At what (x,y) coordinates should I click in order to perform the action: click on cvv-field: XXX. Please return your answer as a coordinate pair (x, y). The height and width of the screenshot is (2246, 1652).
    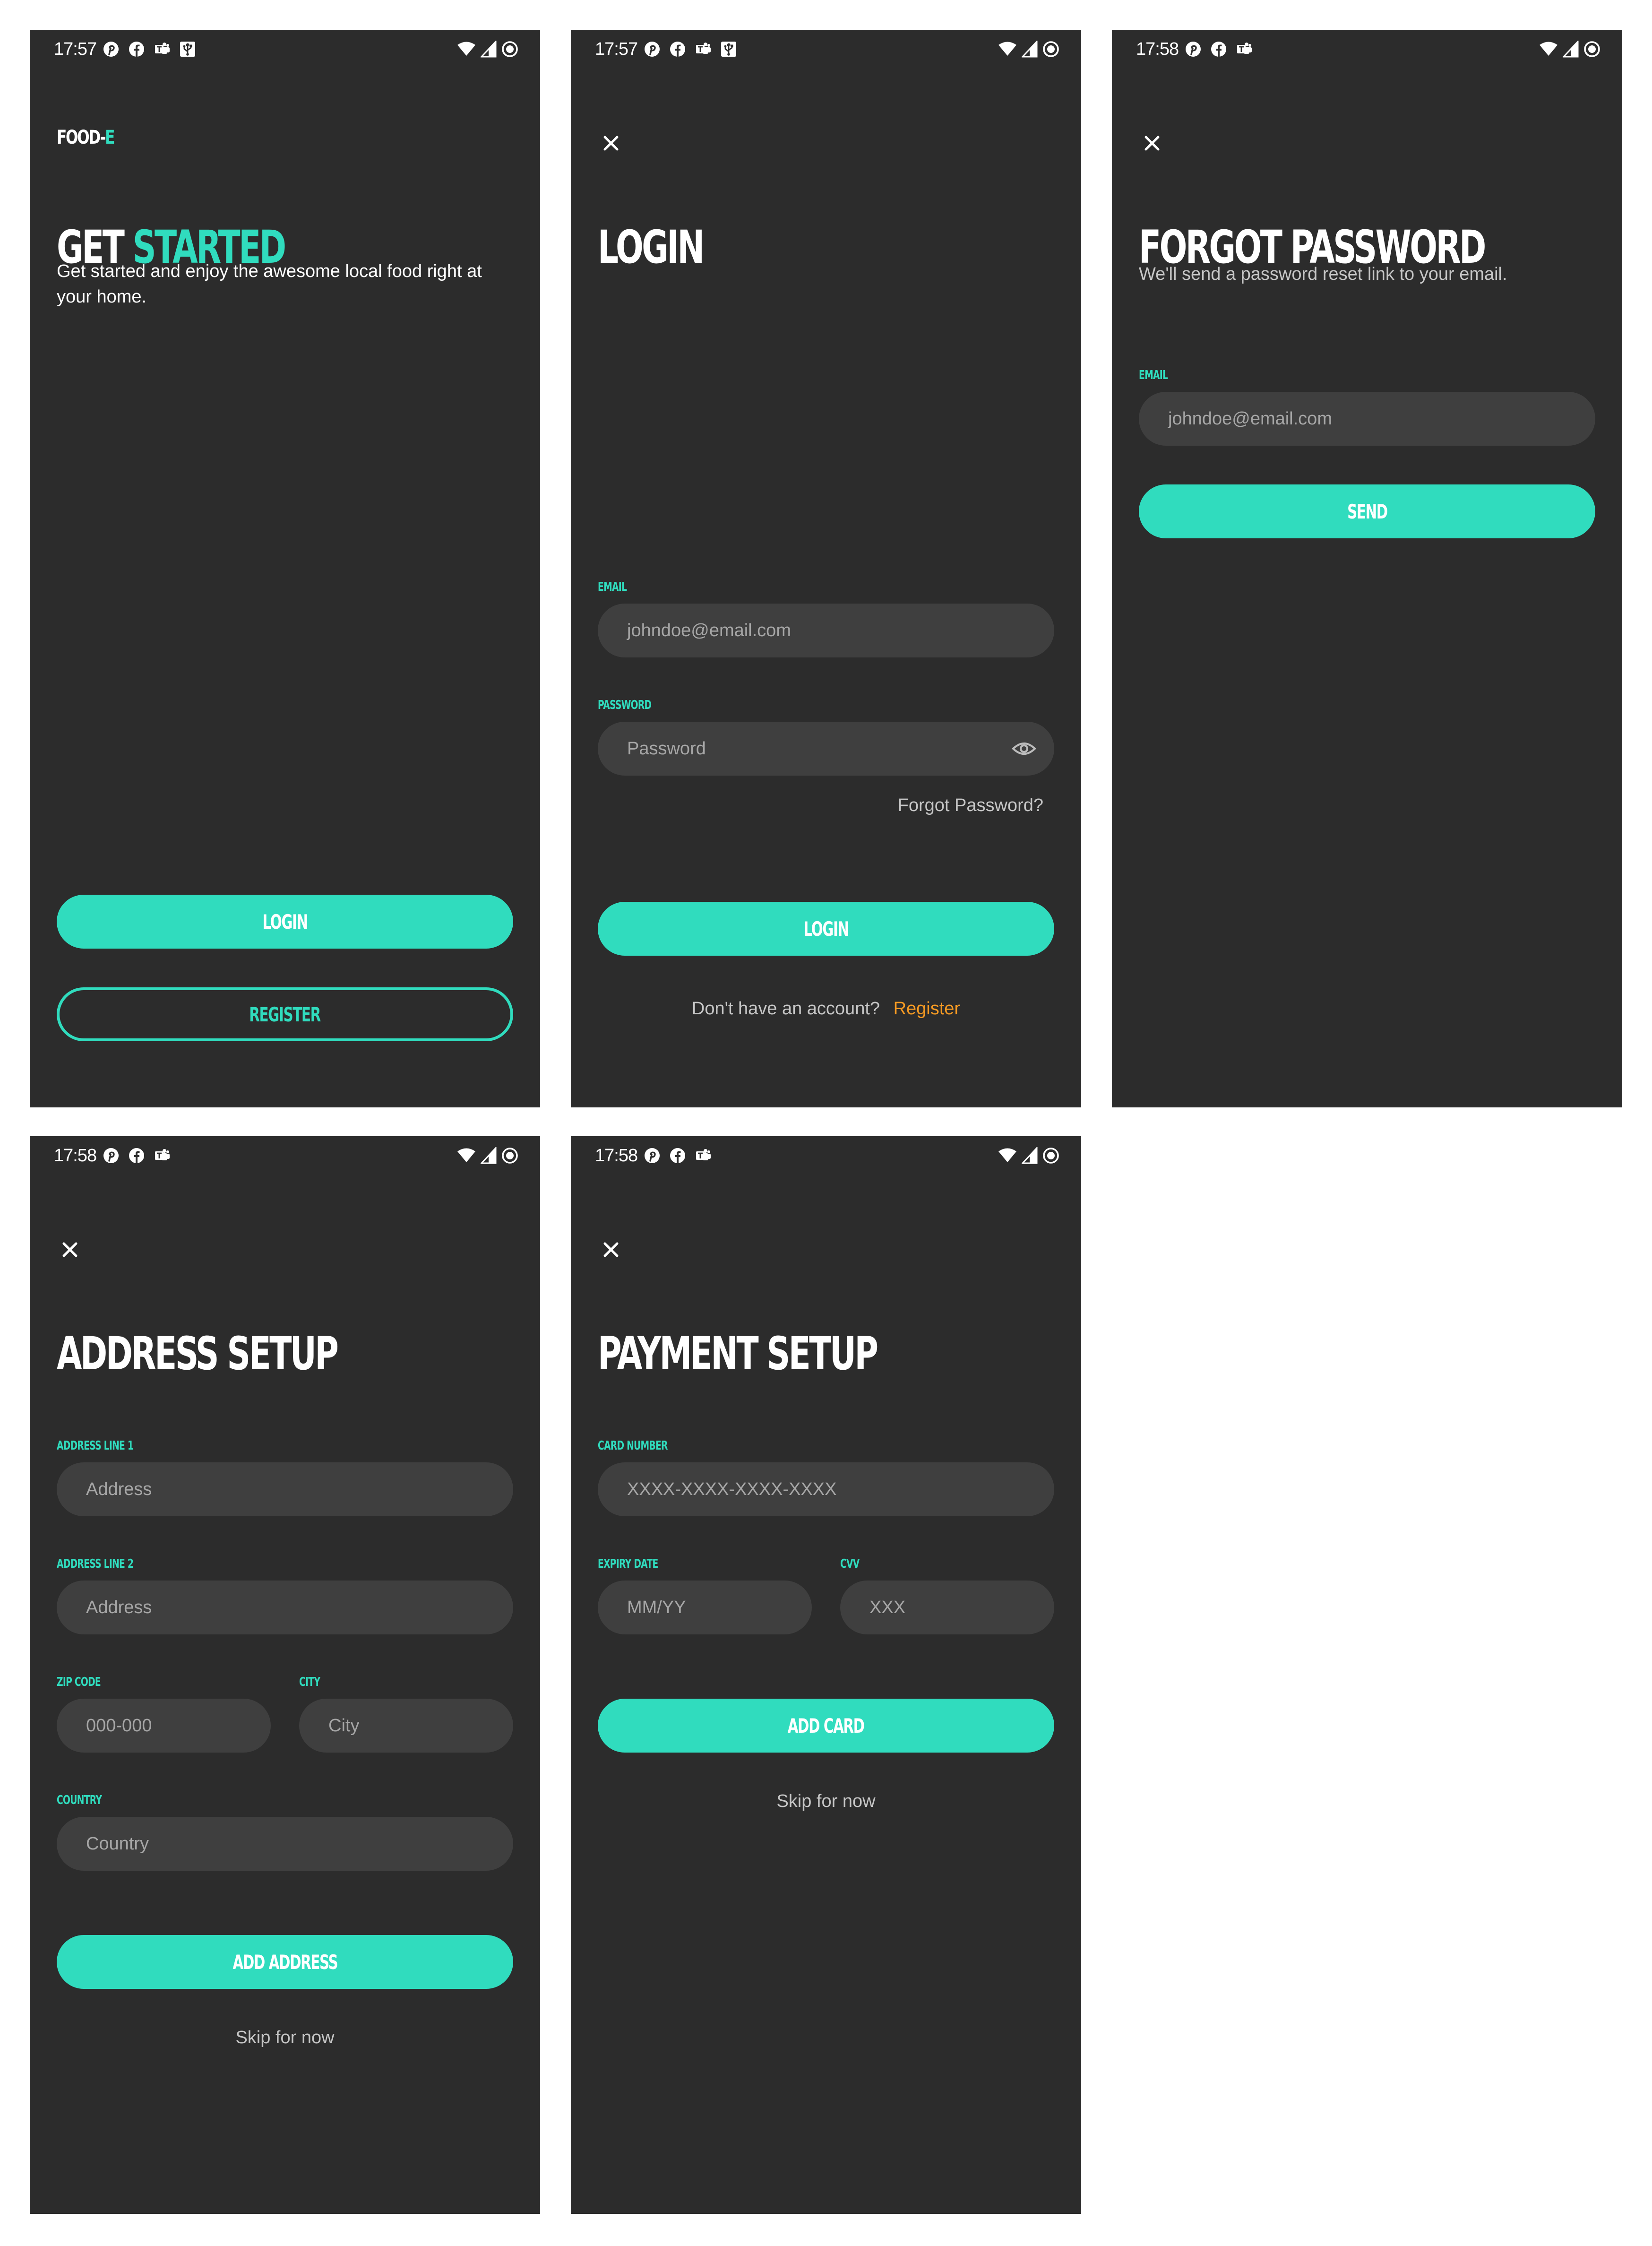
    Looking at the image, I should click on (947, 1607).